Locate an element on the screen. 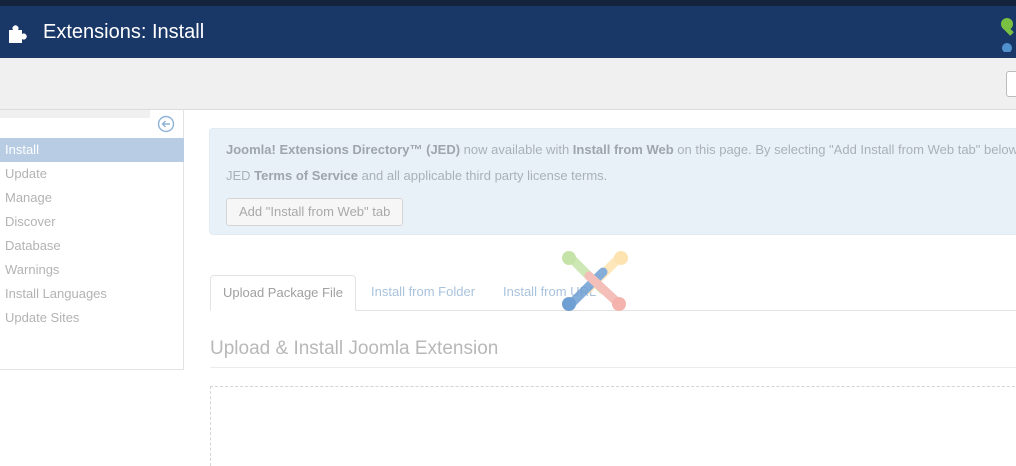  sidebar-top-divider is located at coordinates (75, 114).